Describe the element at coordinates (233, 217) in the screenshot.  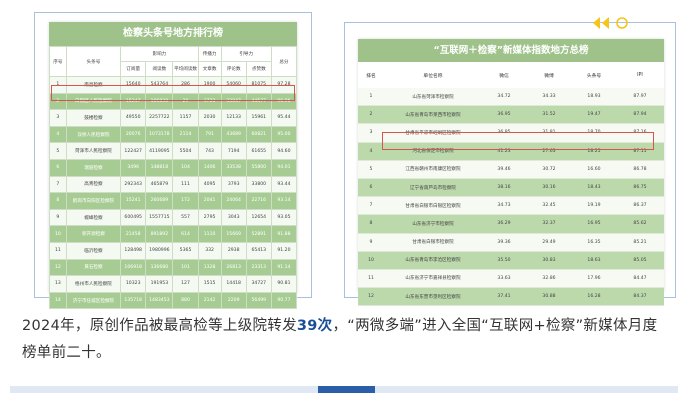
I see `table-cell: 3043` at that location.